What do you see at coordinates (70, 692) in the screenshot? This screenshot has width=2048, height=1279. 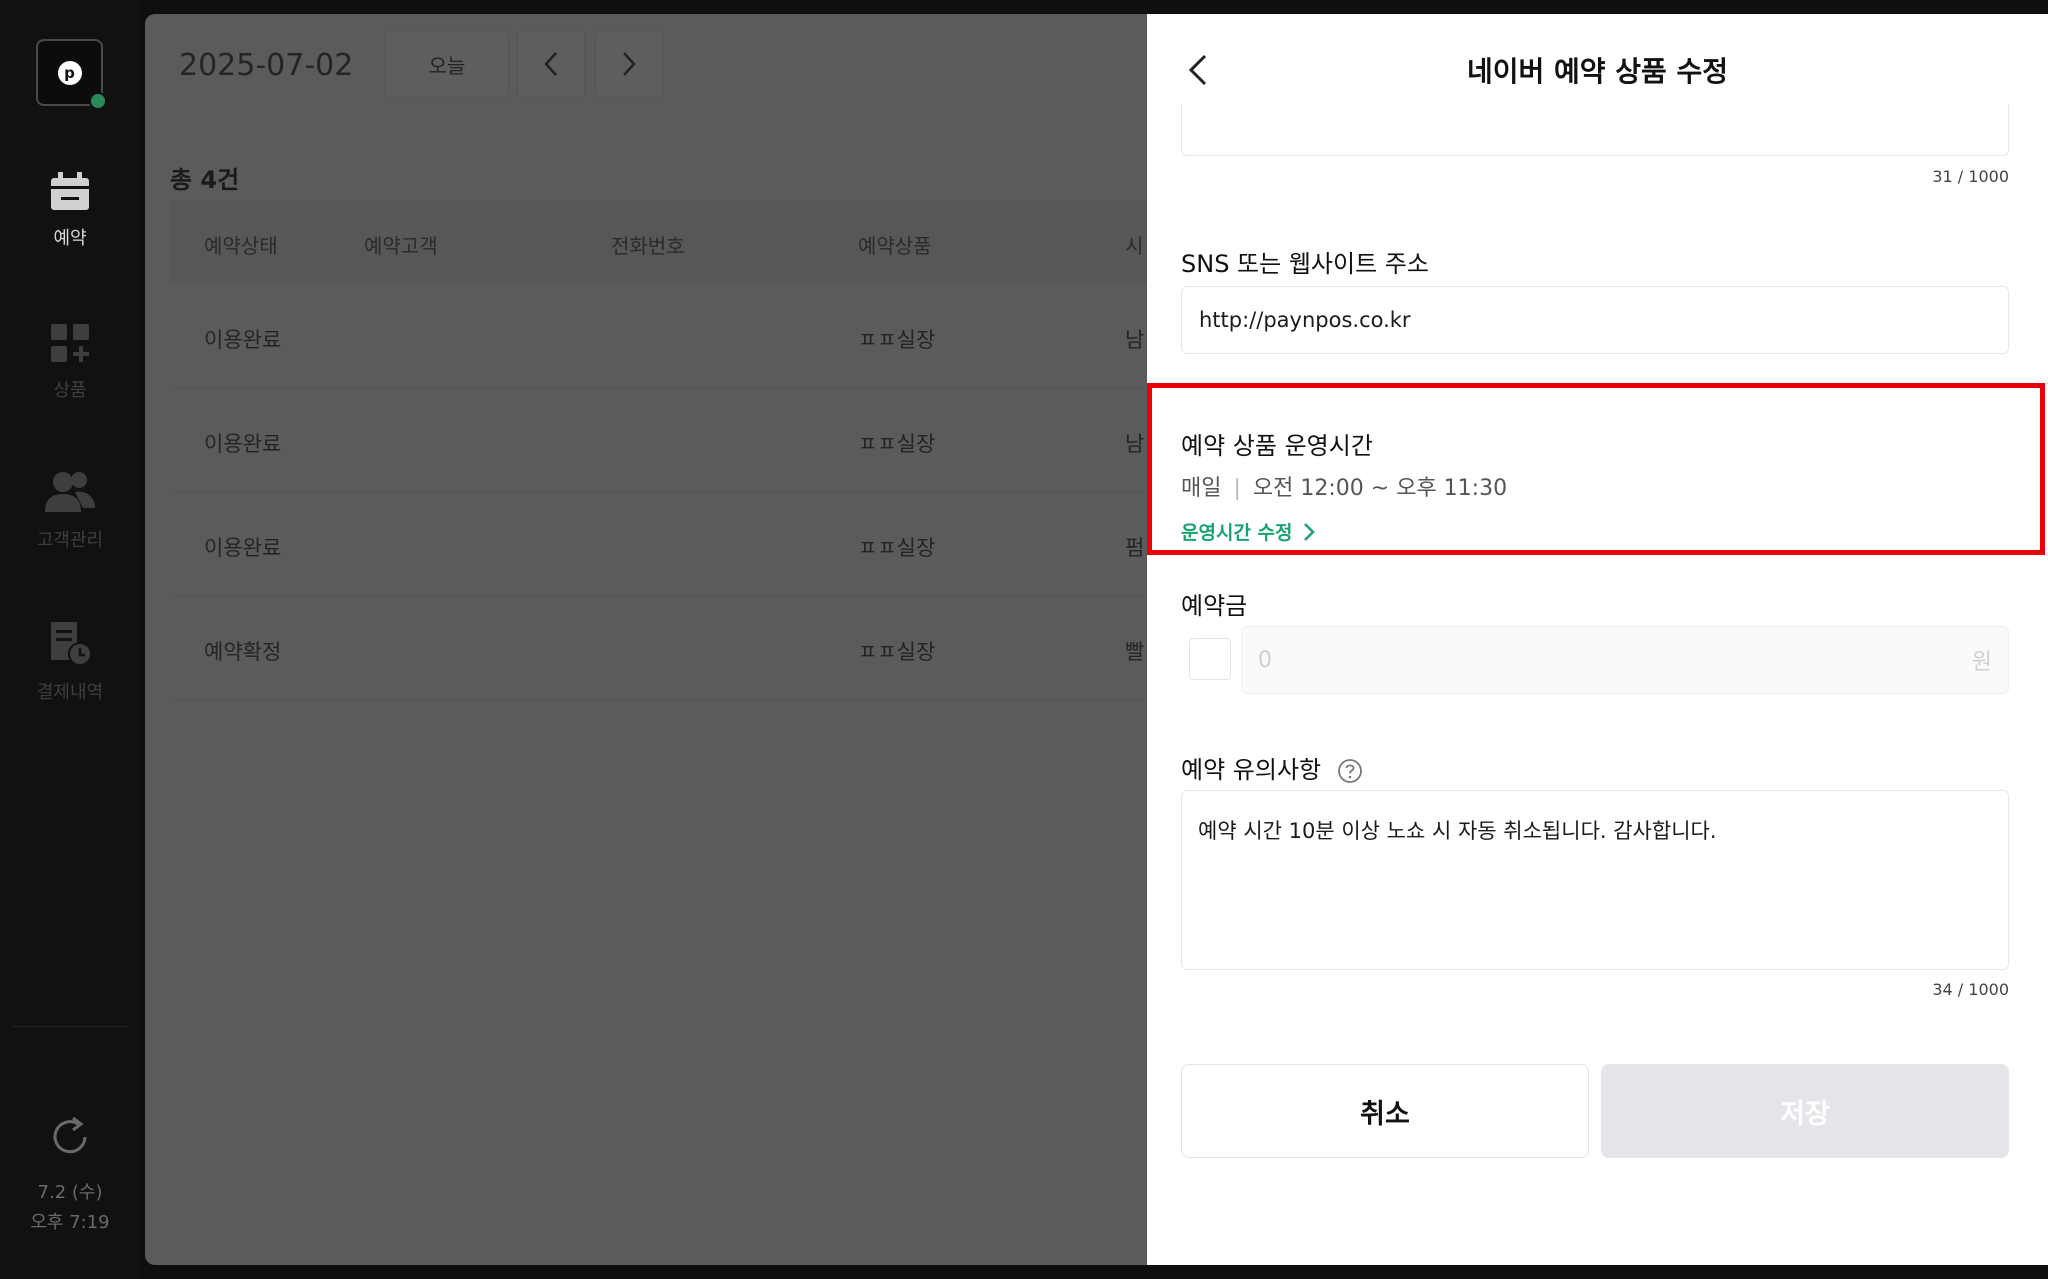 I see `nav-label-payments: 결제내역` at bounding box center [70, 692].